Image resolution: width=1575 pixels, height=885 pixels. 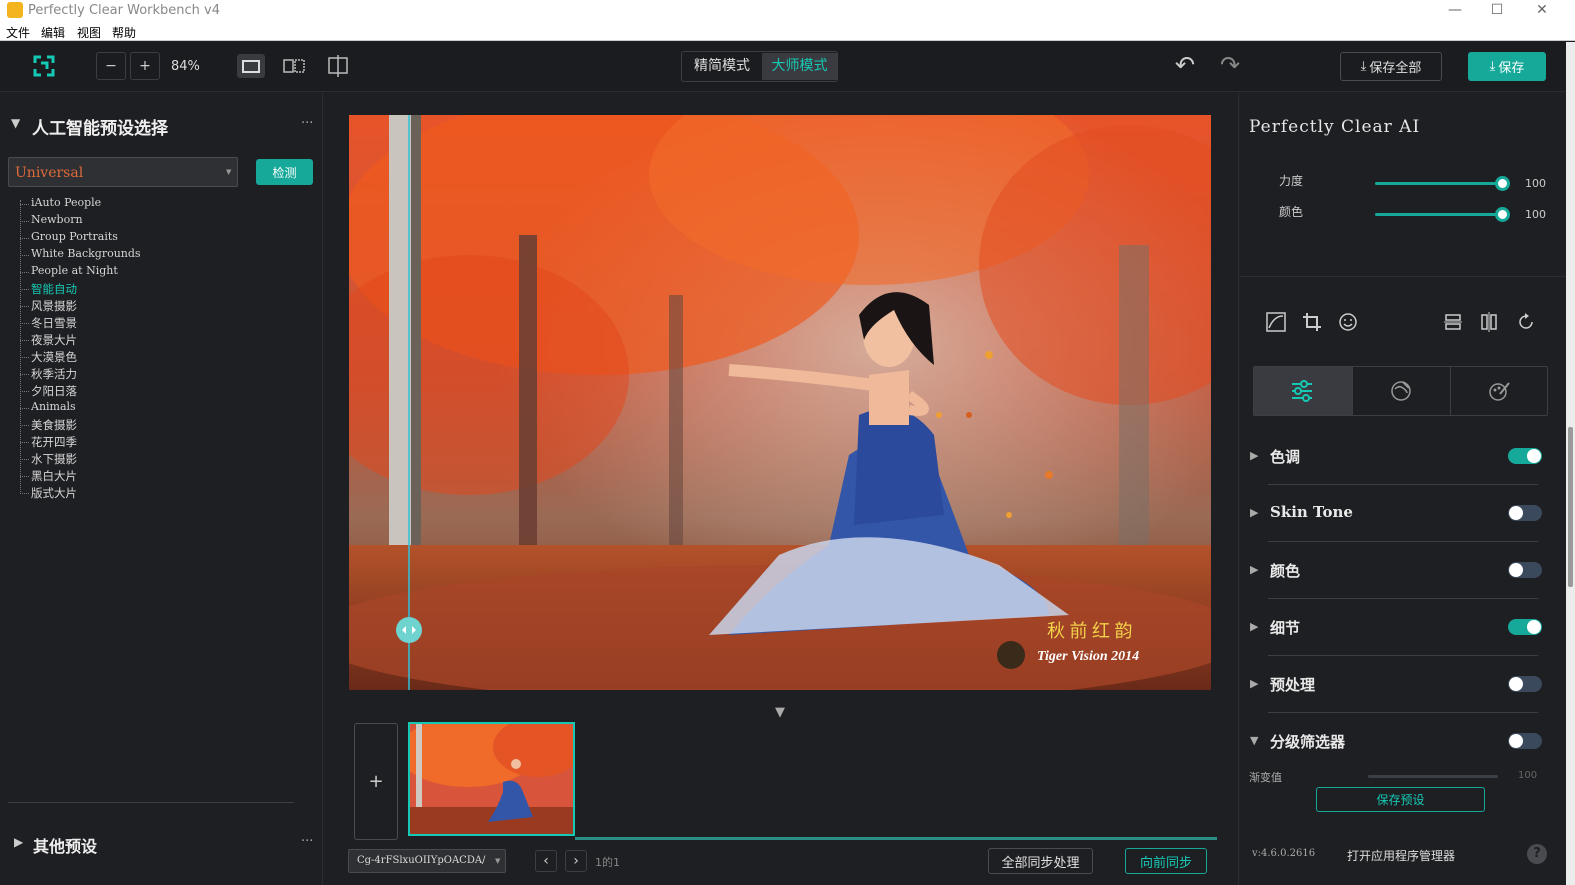 I want to click on zoom-out-button: −, so click(x=111, y=66).